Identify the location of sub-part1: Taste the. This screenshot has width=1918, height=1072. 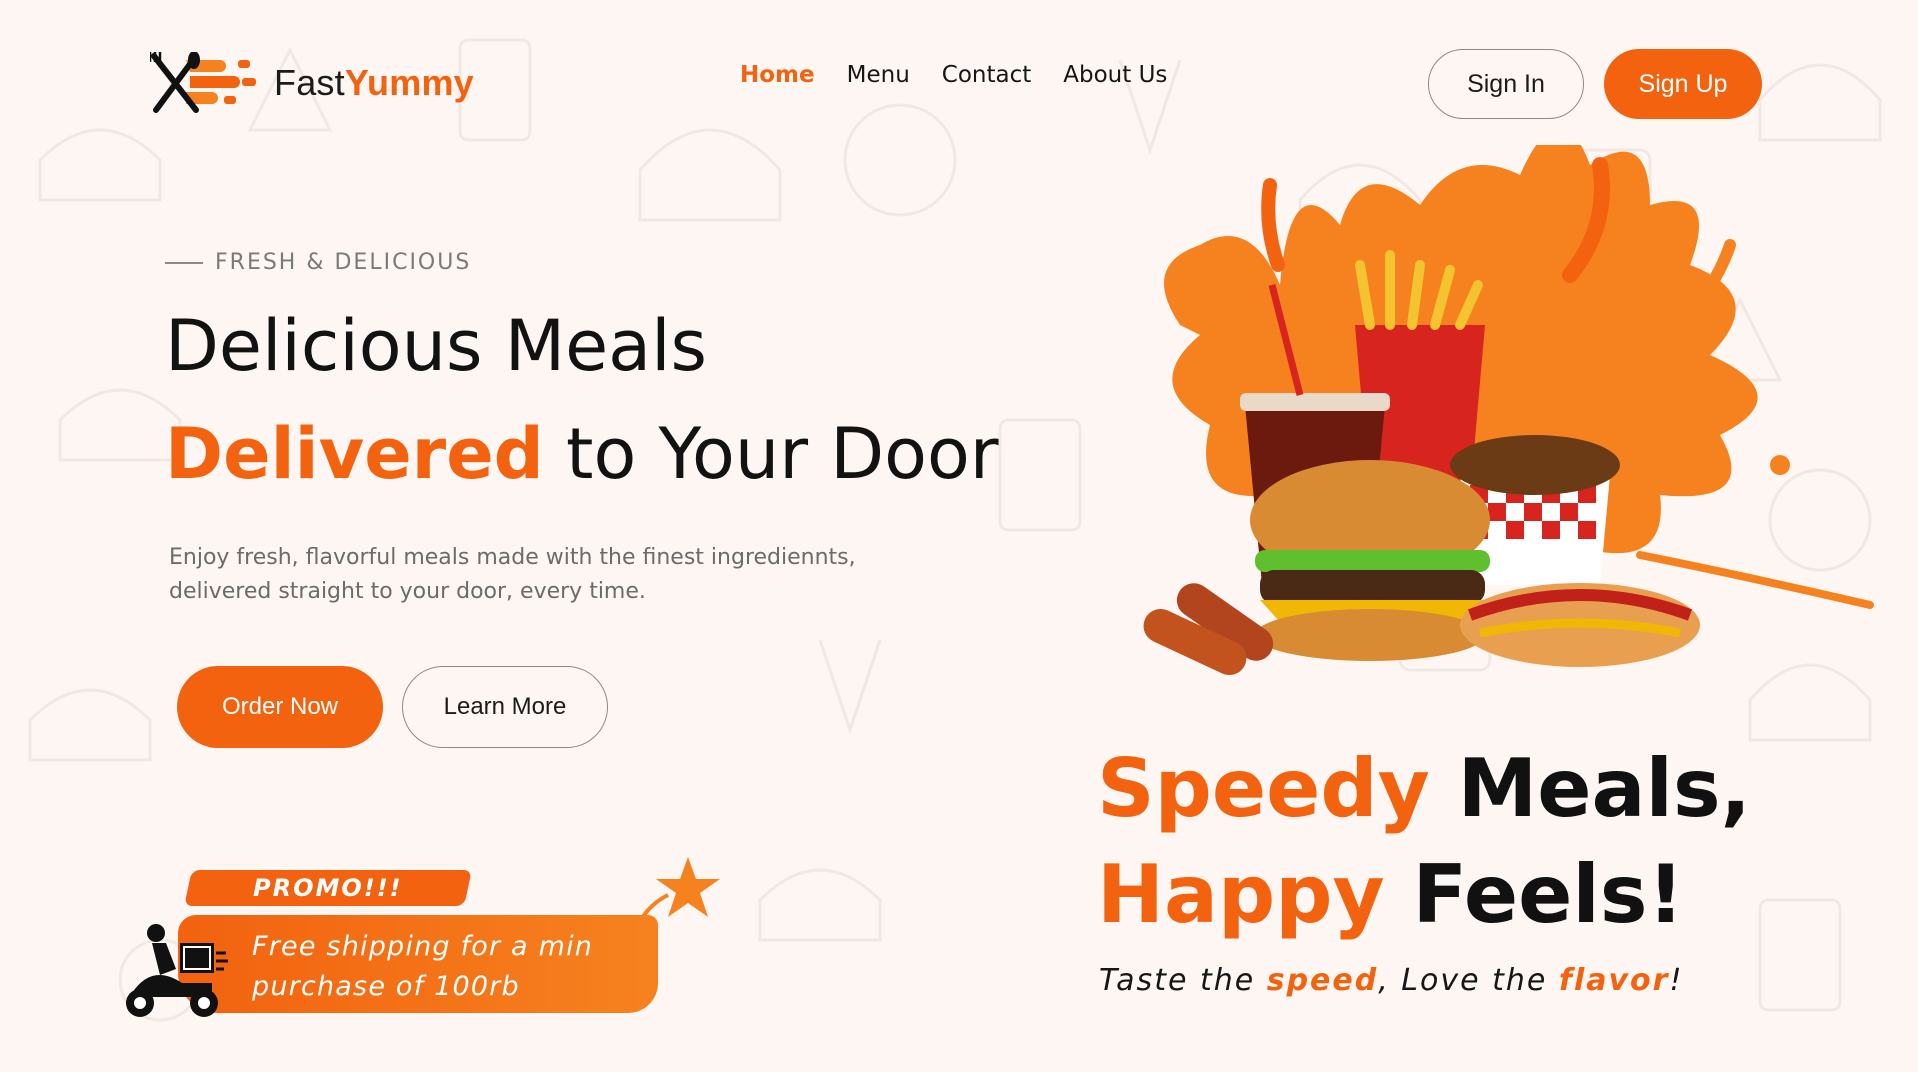
(1183, 980).